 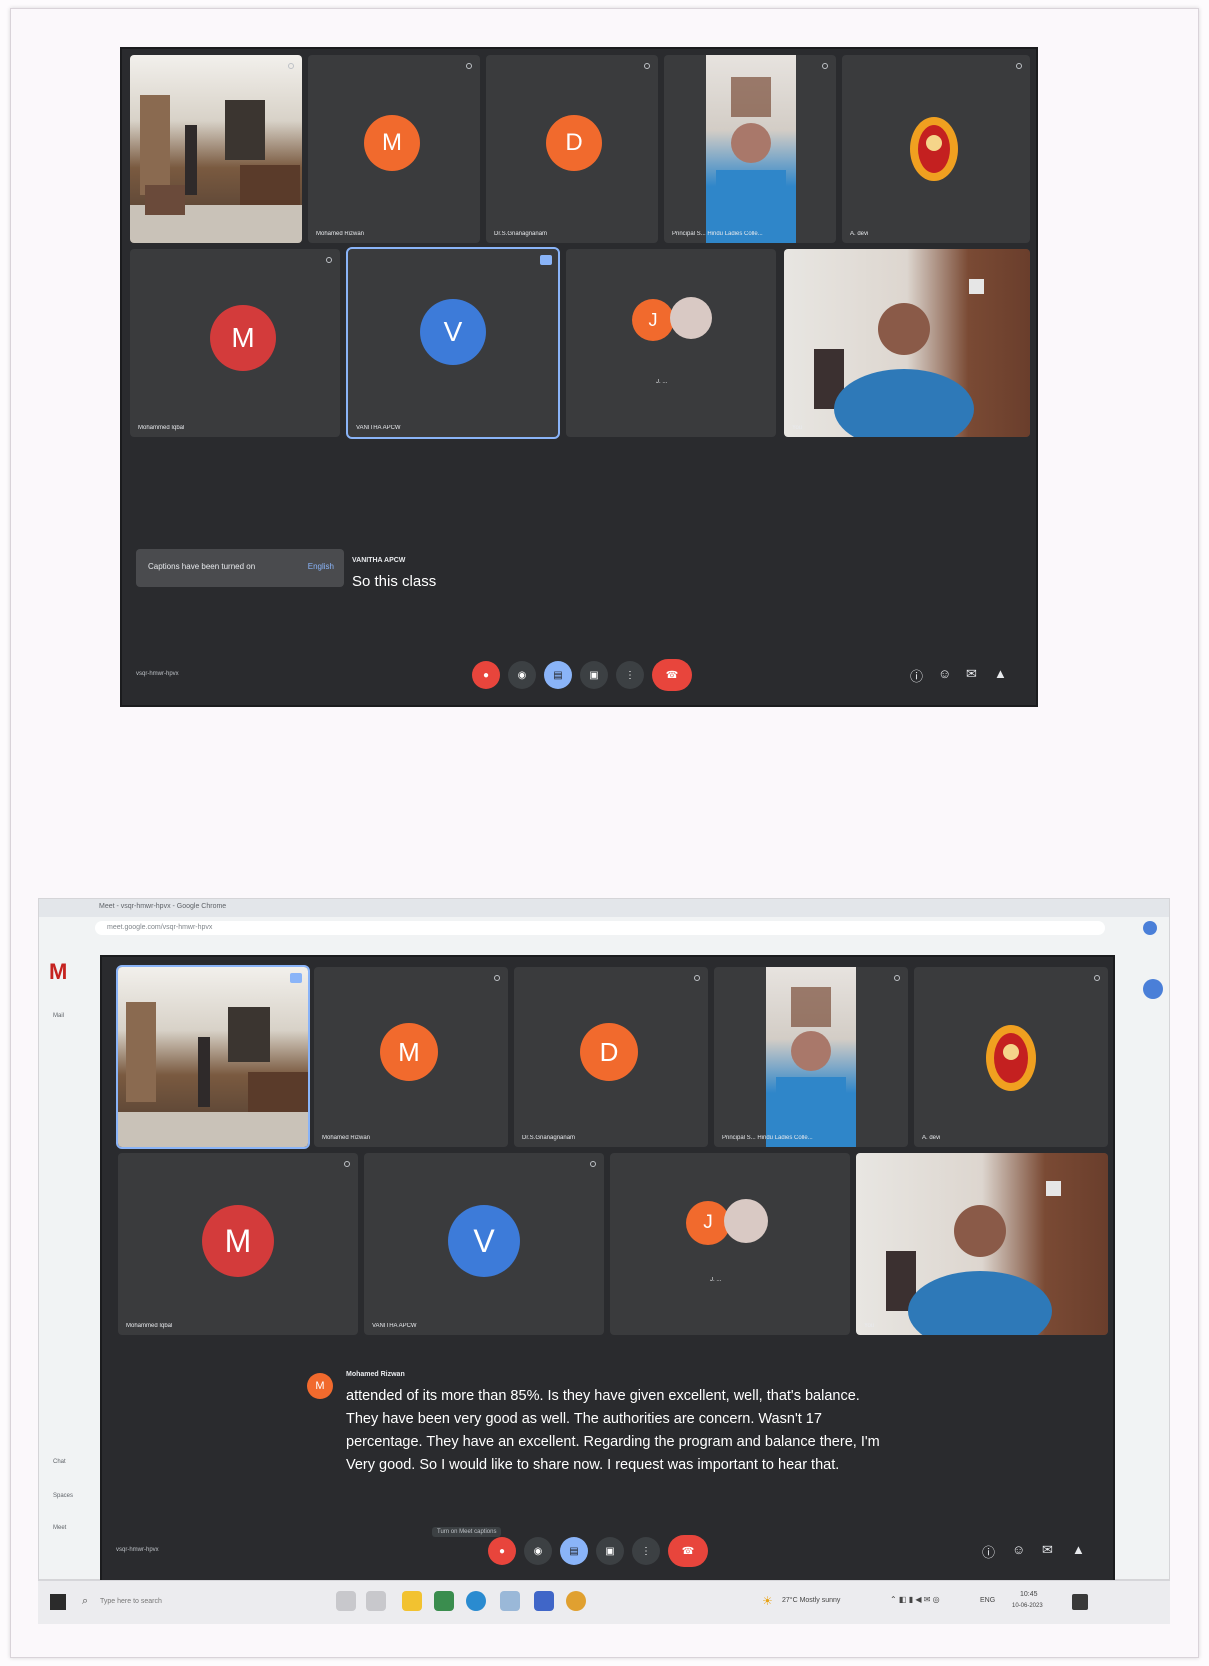 I want to click on clock-time: 10:45, so click(x=1029, y=1594).